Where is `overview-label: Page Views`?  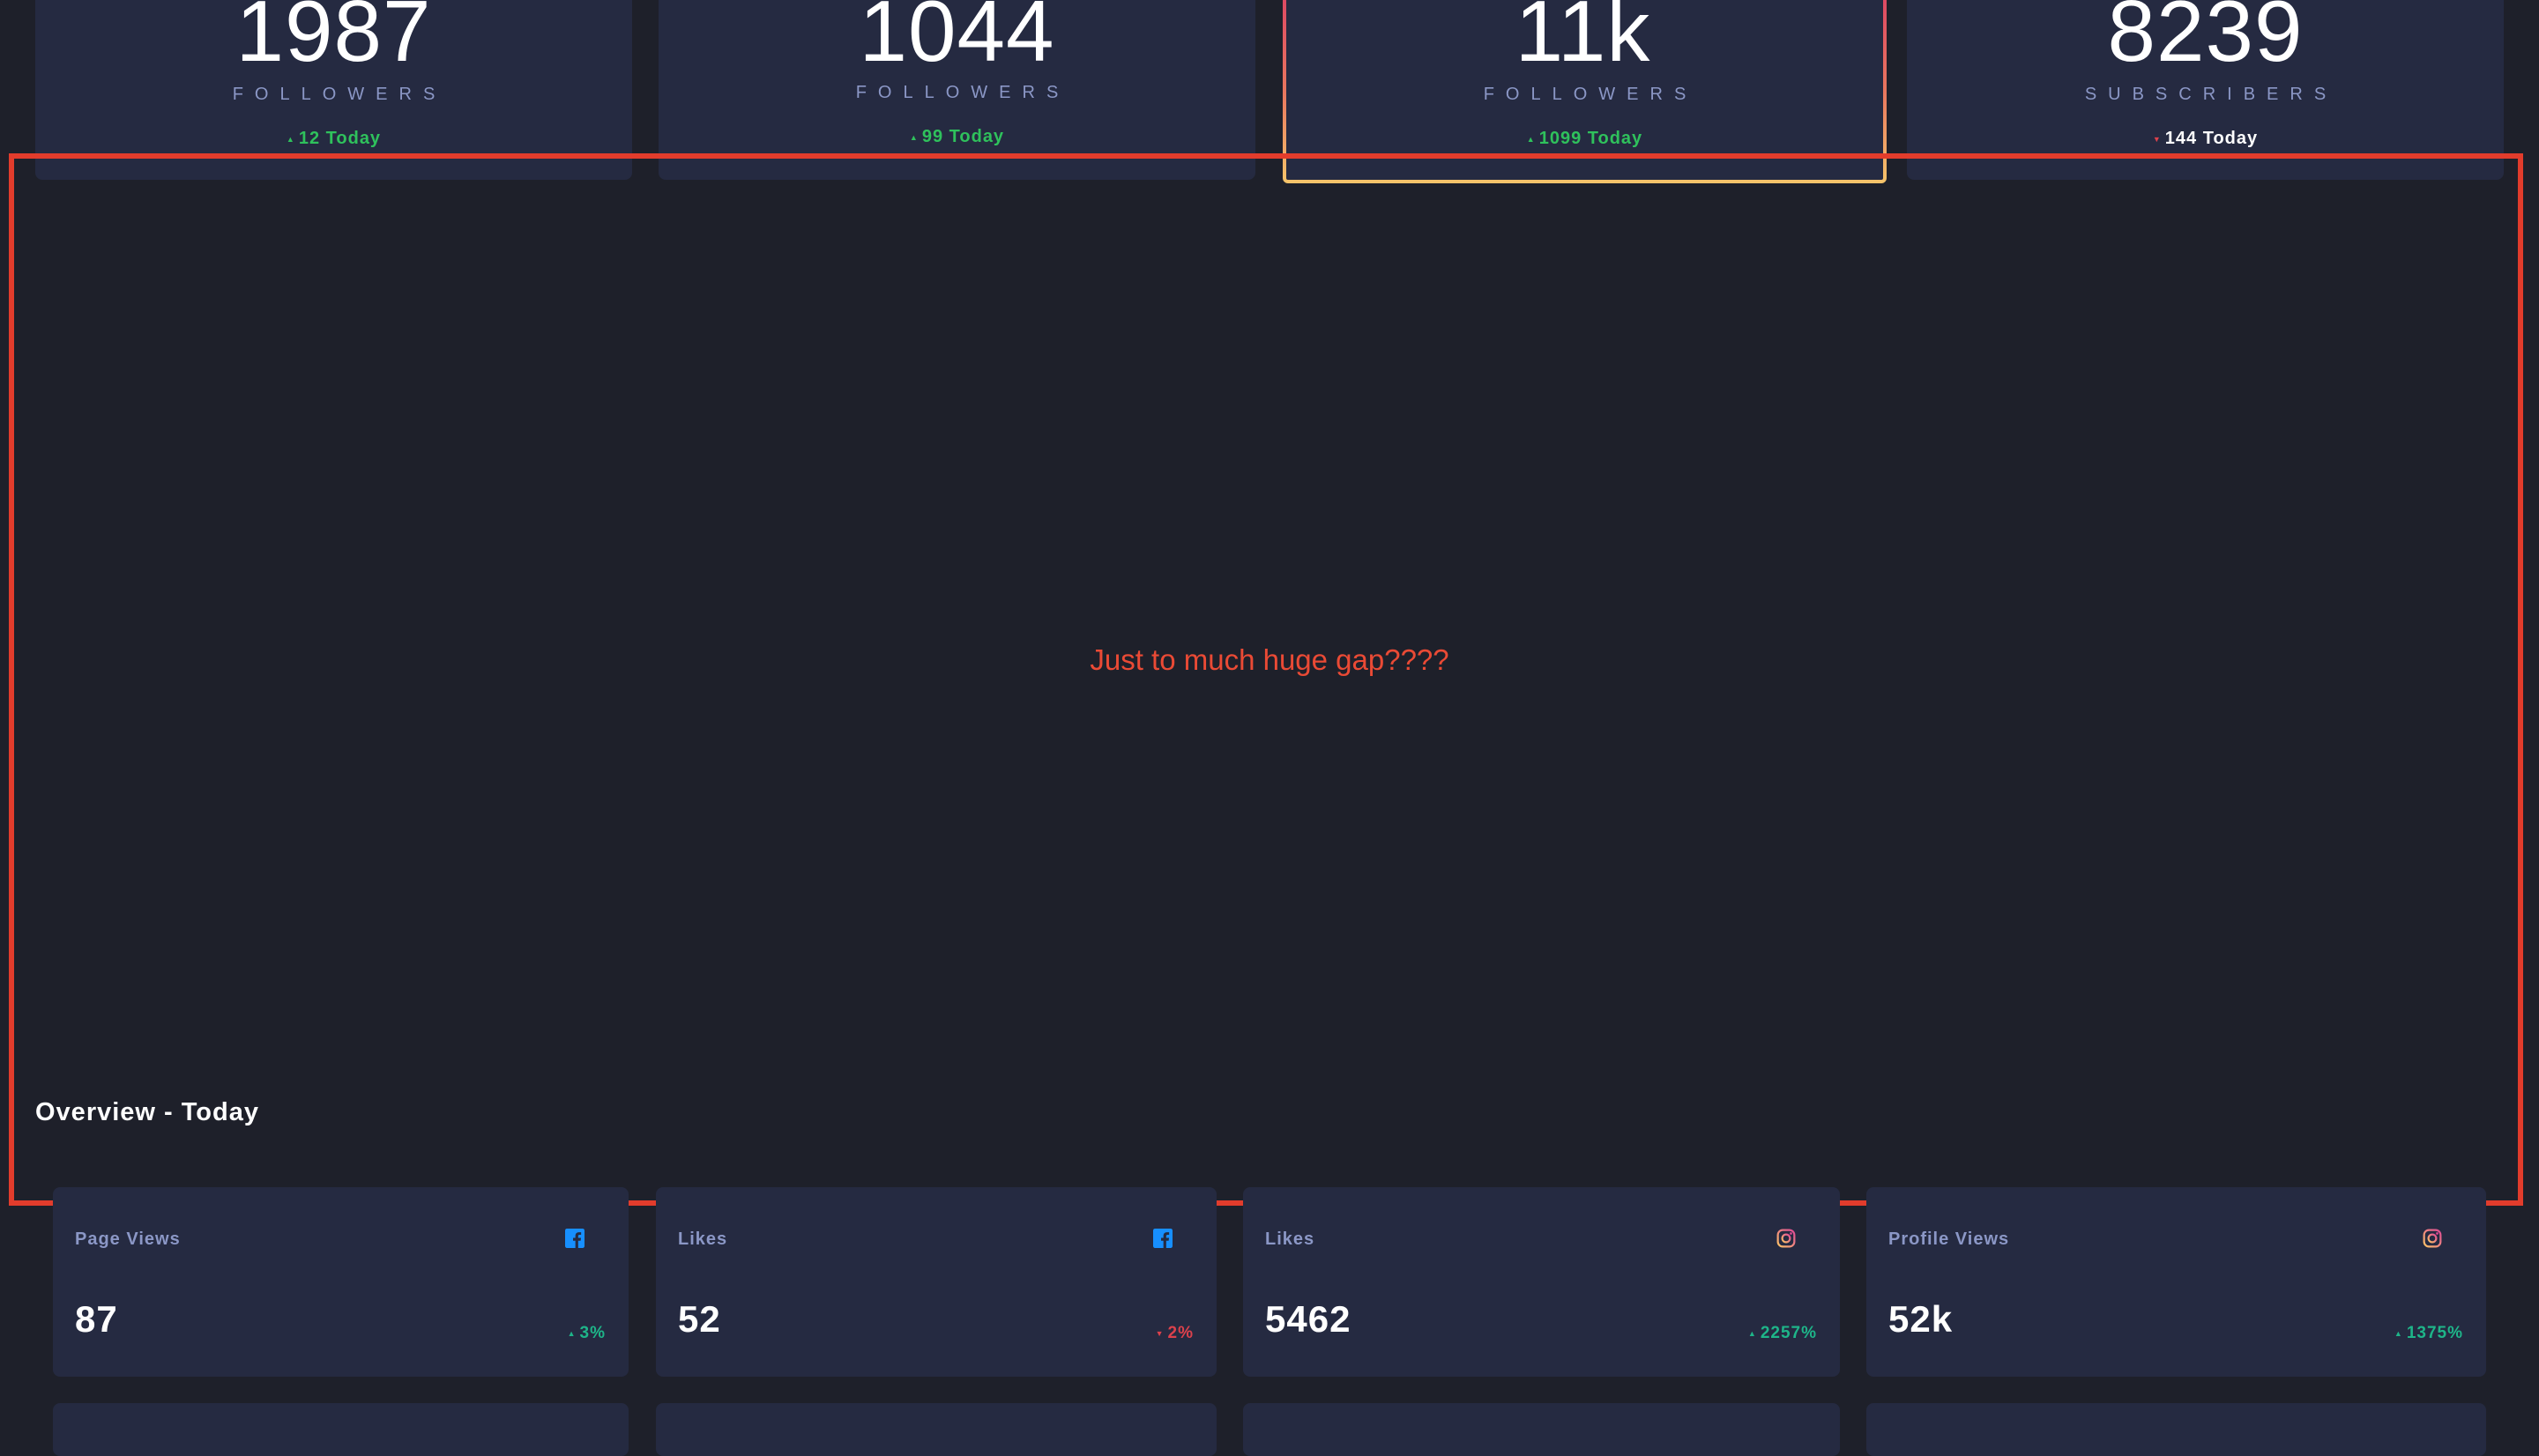 overview-label: Page Views is located at coordinates (128, 1239).